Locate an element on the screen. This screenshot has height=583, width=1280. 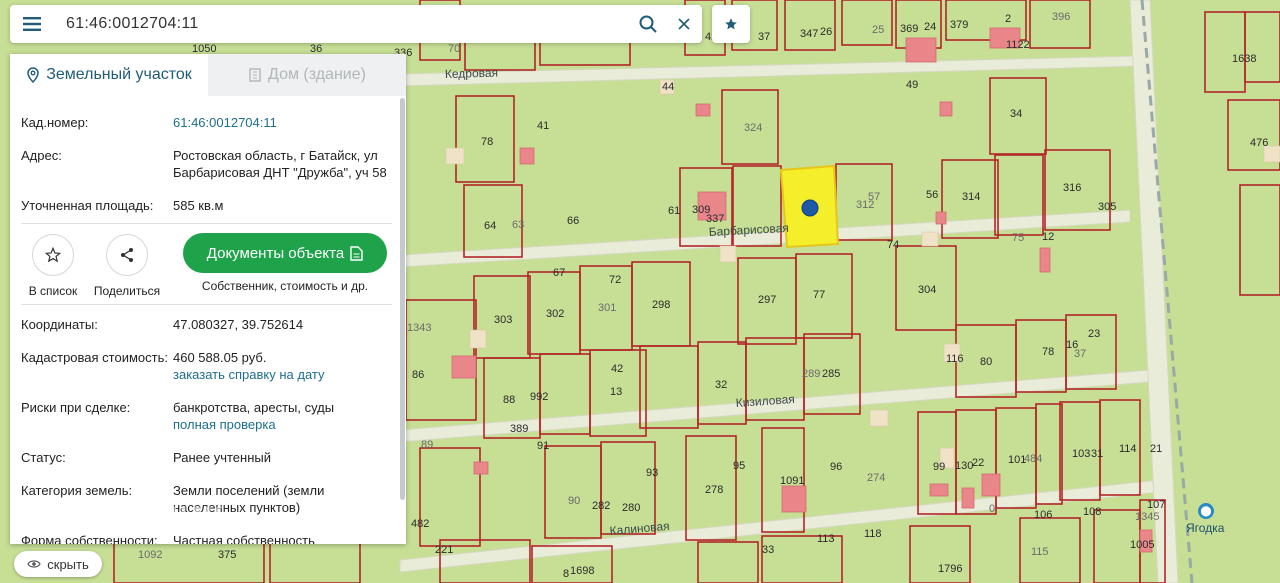
search-button is located at coordinates (648, 24).